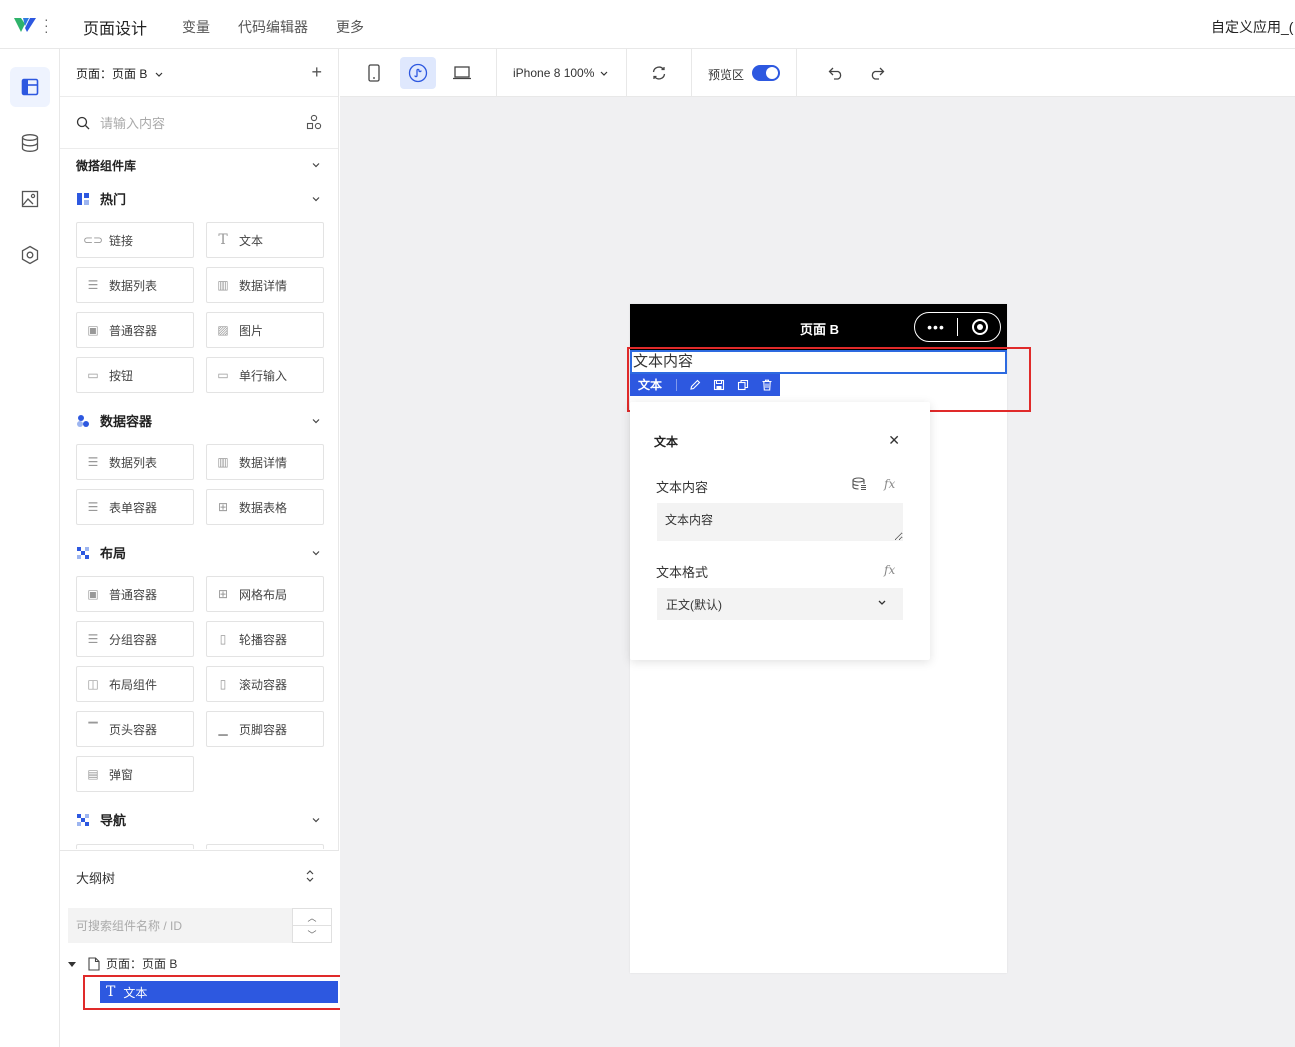 The width and height of the screenshot is (1295, 1047). Describe the element at coordinates (265, 240) in the screenshot. I see `component-text: T 文本` at that location.